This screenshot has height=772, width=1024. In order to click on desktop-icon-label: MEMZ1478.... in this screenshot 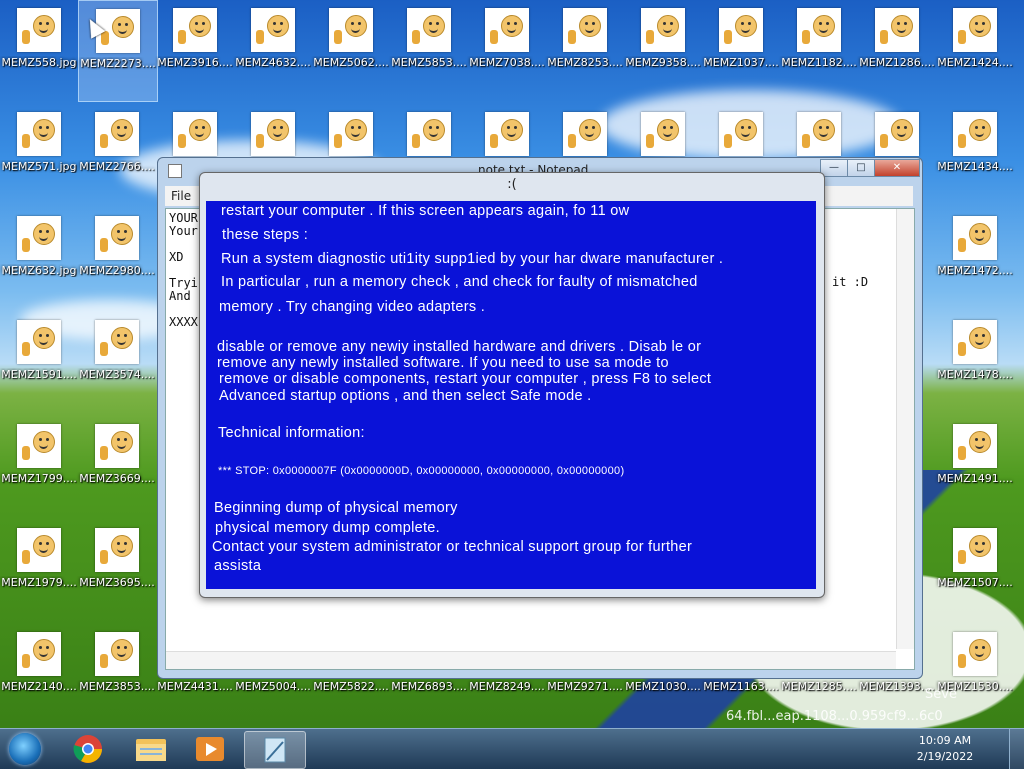, I will do `click(975, 374)`.